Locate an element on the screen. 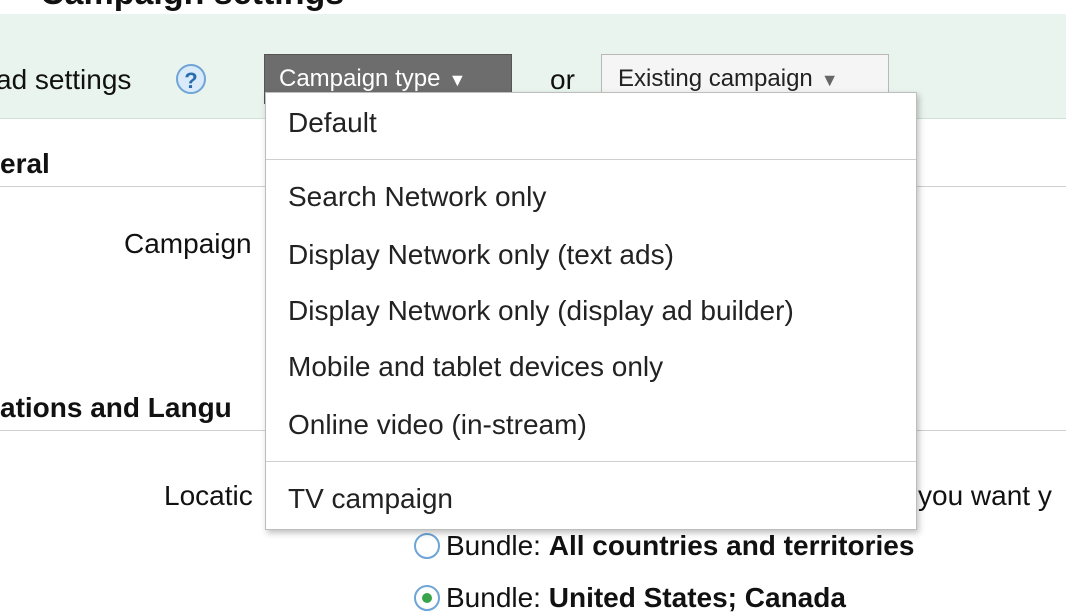 This screenshot has width=1066, height=614. page-title: Campaign settings is located at coordinates (192, 6).